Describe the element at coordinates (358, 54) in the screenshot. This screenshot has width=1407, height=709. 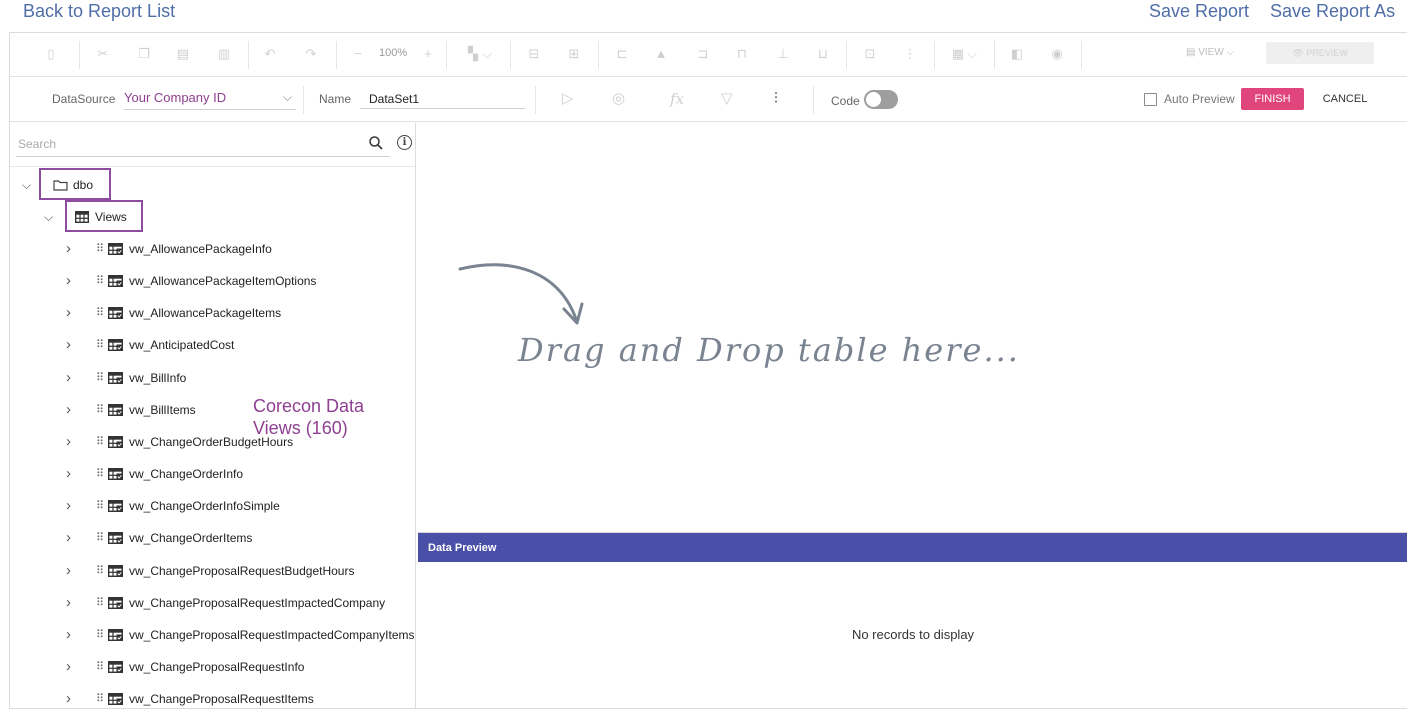
I see `zoom-out-icon: −` at that location.